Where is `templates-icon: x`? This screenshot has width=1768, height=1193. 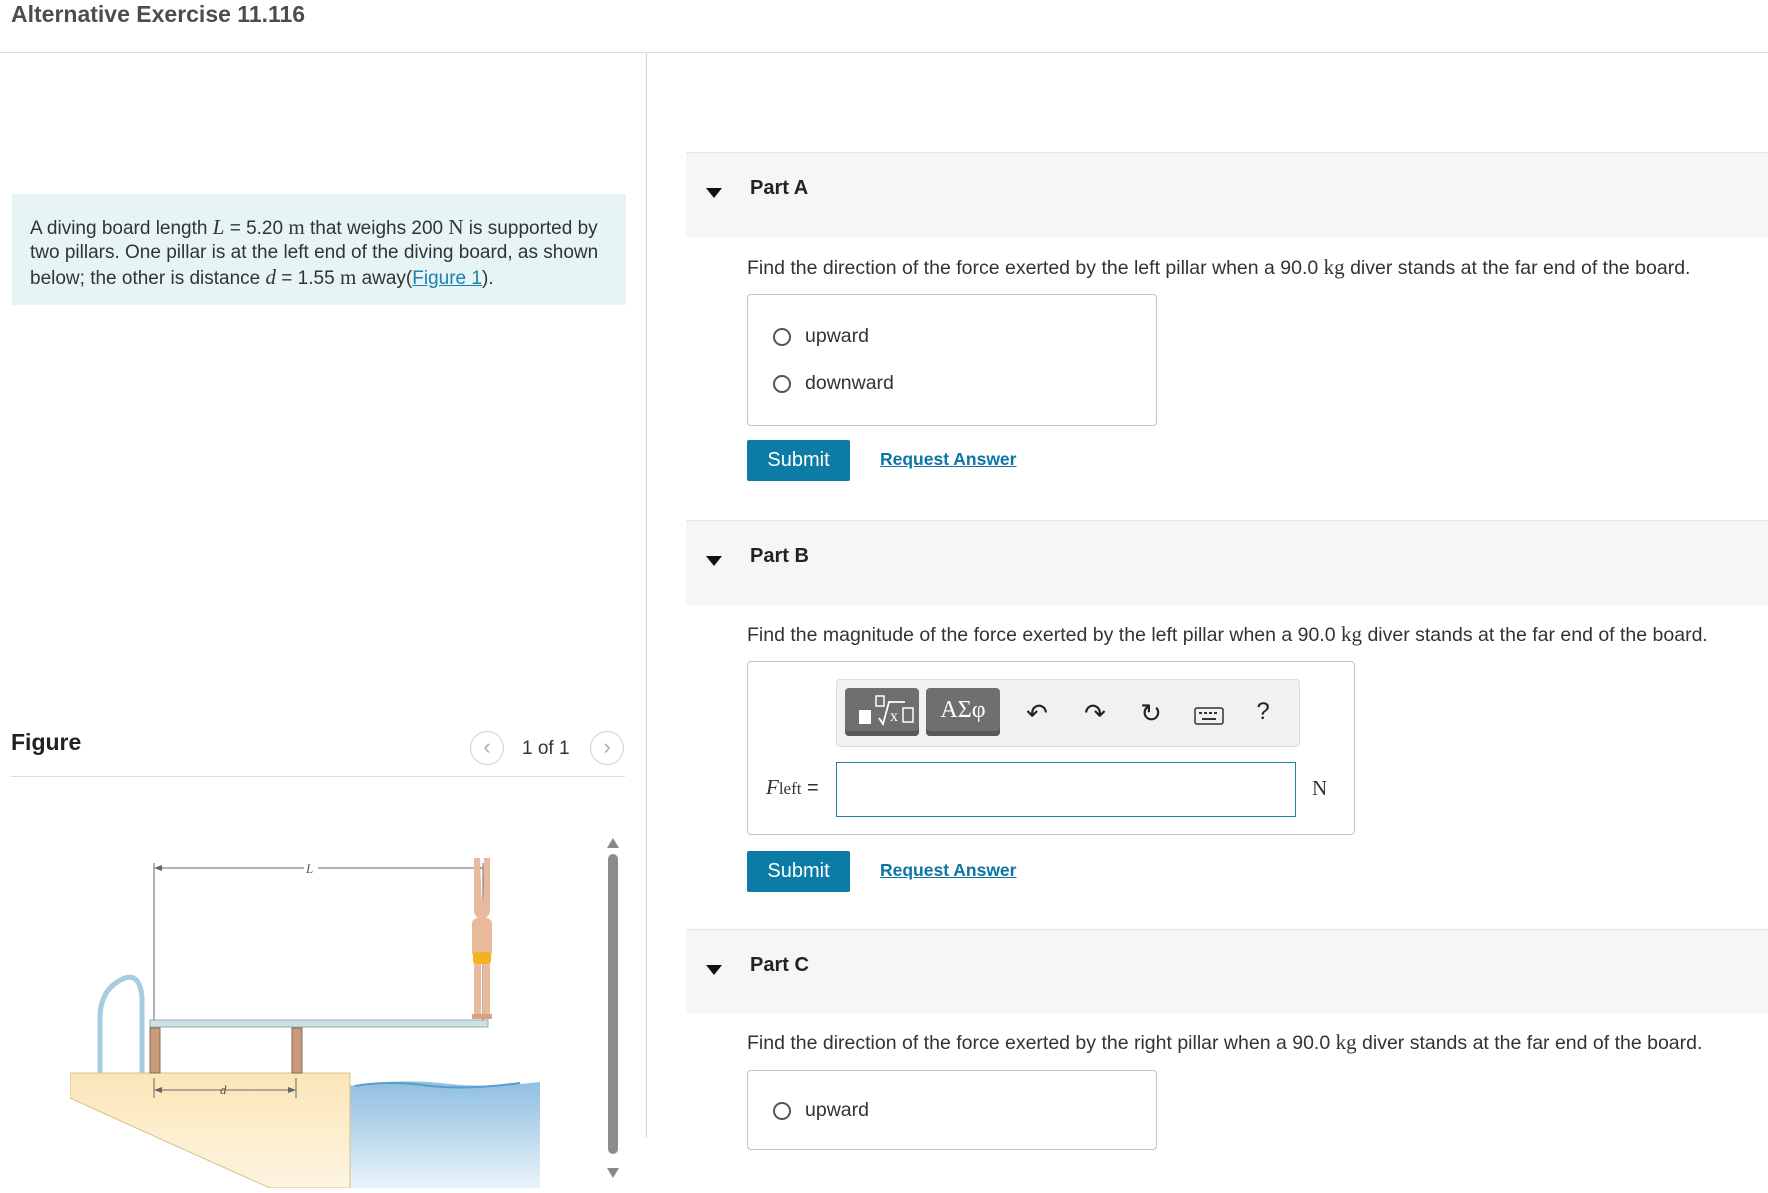
templates-icon: x is located at coordinates (882, 712).